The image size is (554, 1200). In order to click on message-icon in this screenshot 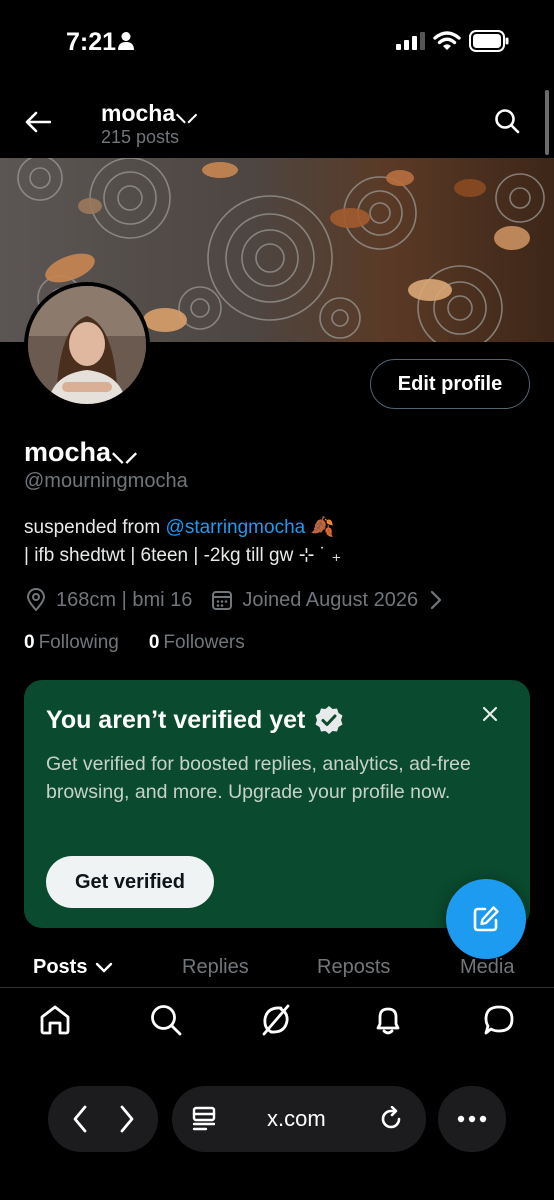, I will do `click(499, 1020)`.